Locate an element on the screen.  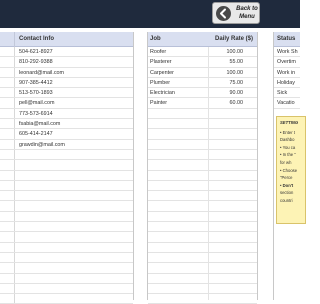
status-row: Work in is located at coordinates (287, 73).